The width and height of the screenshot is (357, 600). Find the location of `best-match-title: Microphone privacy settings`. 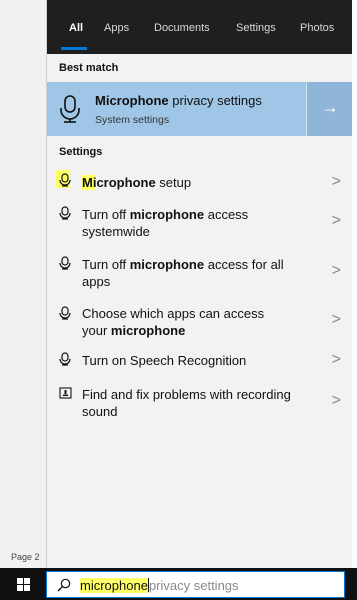

best-match-title: Microphone privacy settings is located at coordinates (178, 100).